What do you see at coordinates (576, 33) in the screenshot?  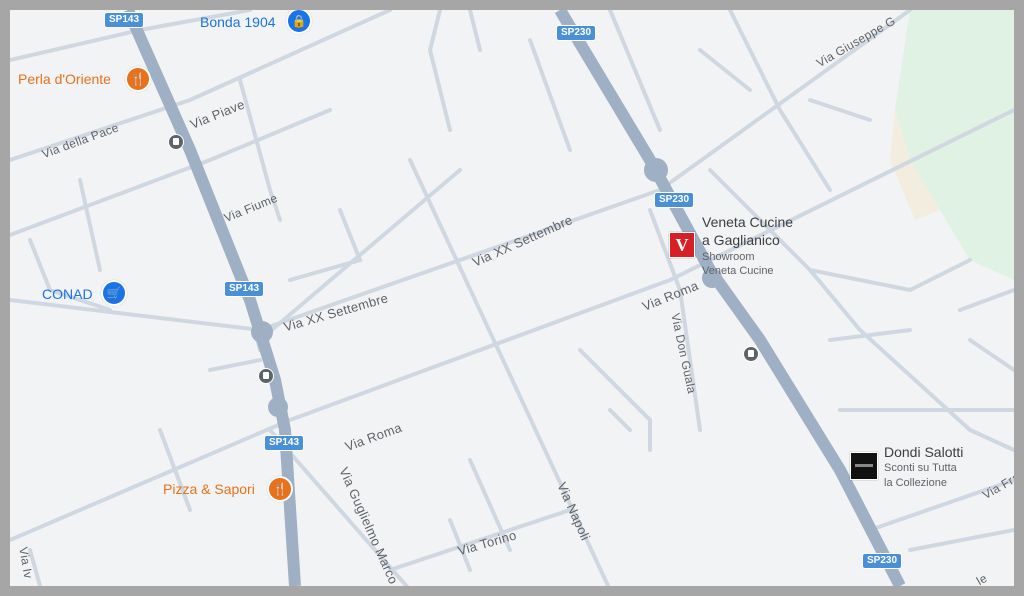 I see `shield-sp230-top: SP230` at bounding box center [576, 33].